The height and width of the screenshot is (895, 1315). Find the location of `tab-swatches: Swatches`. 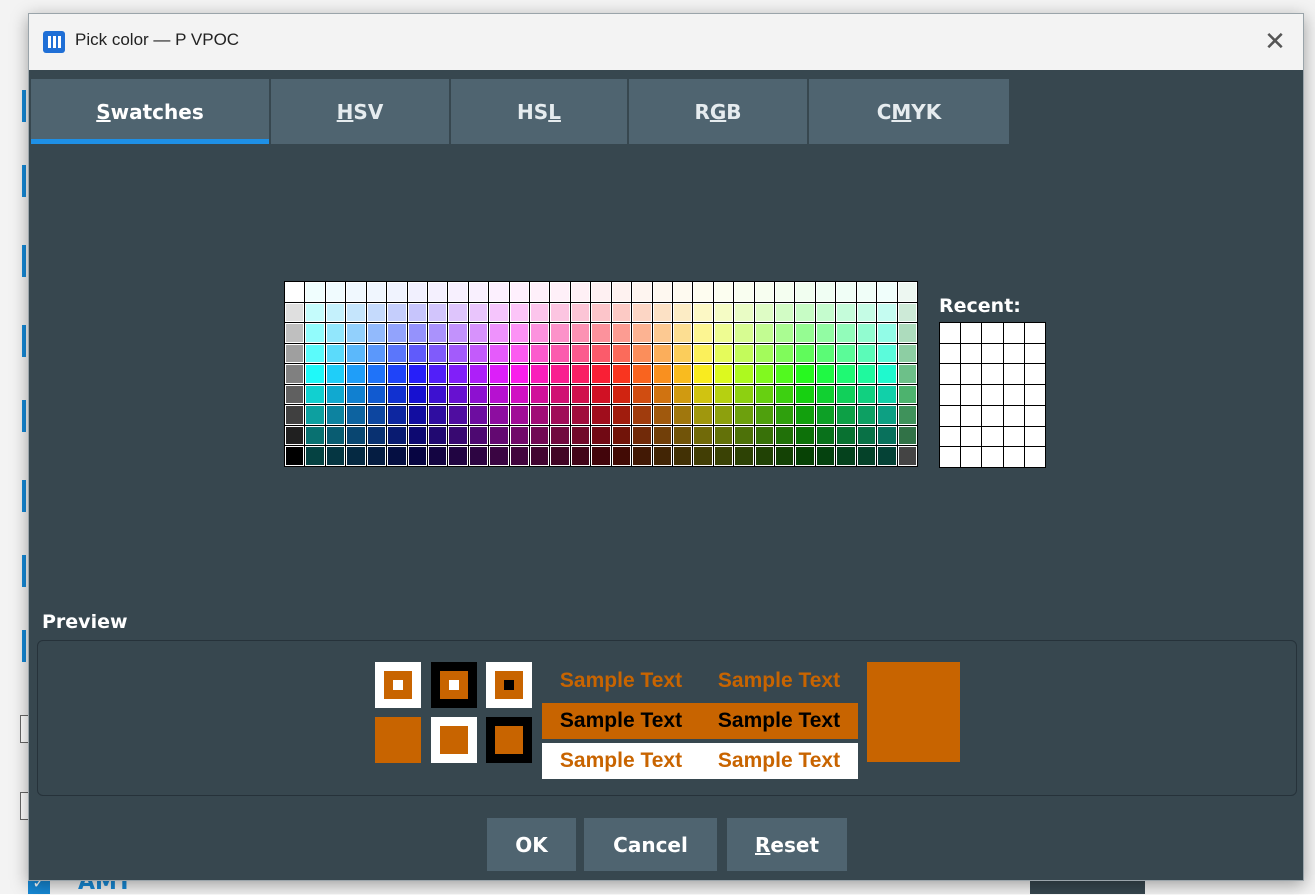

tab-swatches: Swatches is located at coordinates (150, 111).